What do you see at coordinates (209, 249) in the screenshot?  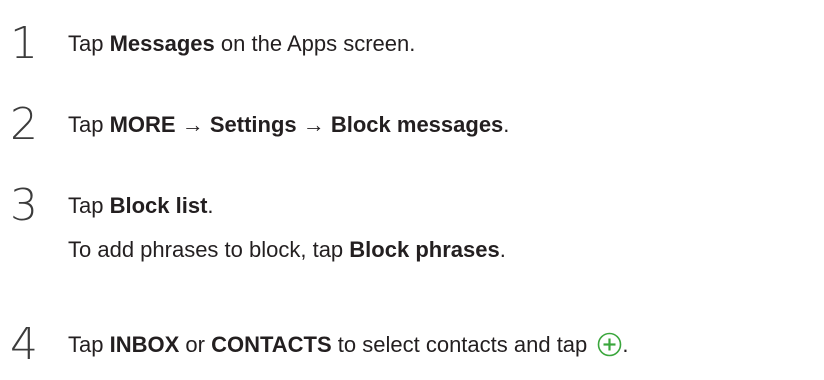 I see `note-text: To add phrases to block, tap` at bounding box center [209, 249].